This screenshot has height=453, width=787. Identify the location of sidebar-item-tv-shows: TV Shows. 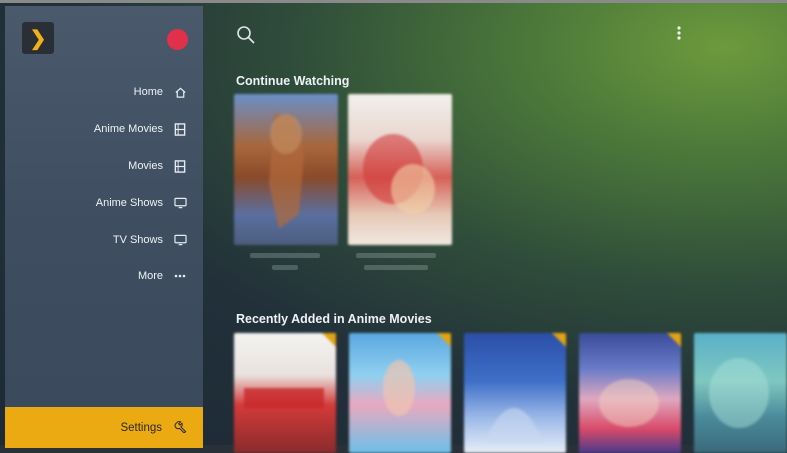
(150, 240).